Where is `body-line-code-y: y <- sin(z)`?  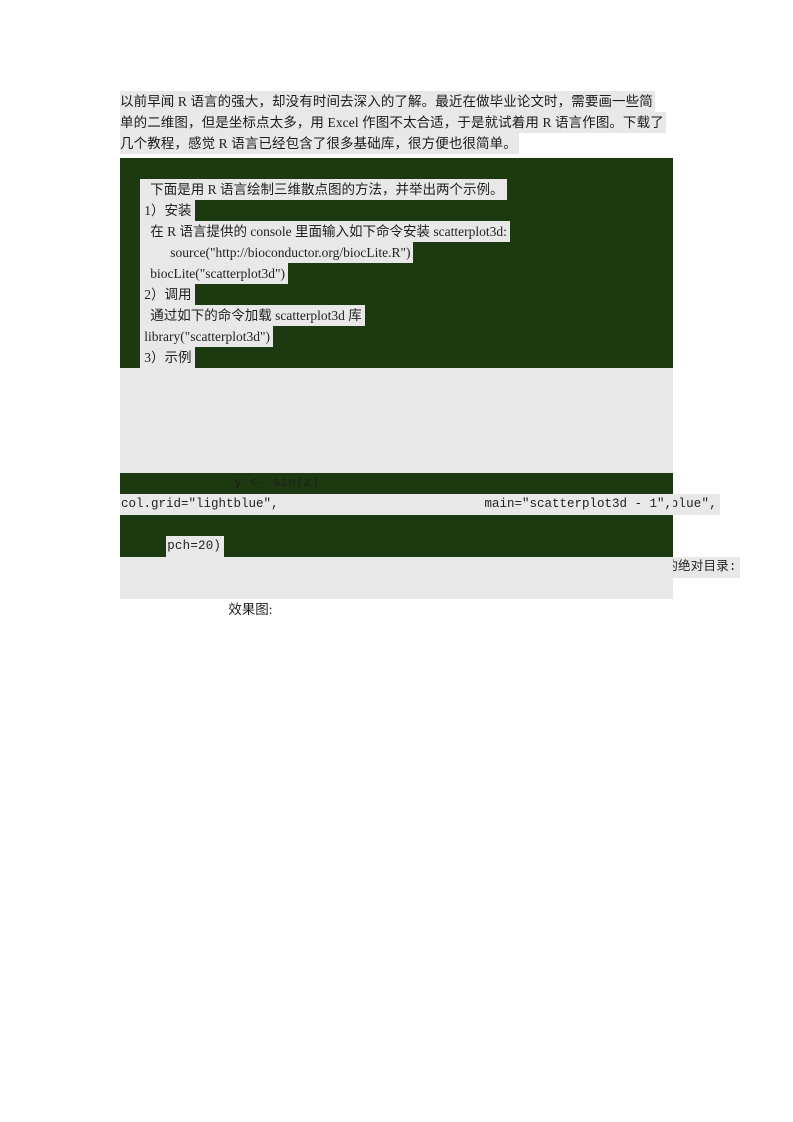 body-line-code-y: y <- sin(z) is located at coordinates (396, 471).